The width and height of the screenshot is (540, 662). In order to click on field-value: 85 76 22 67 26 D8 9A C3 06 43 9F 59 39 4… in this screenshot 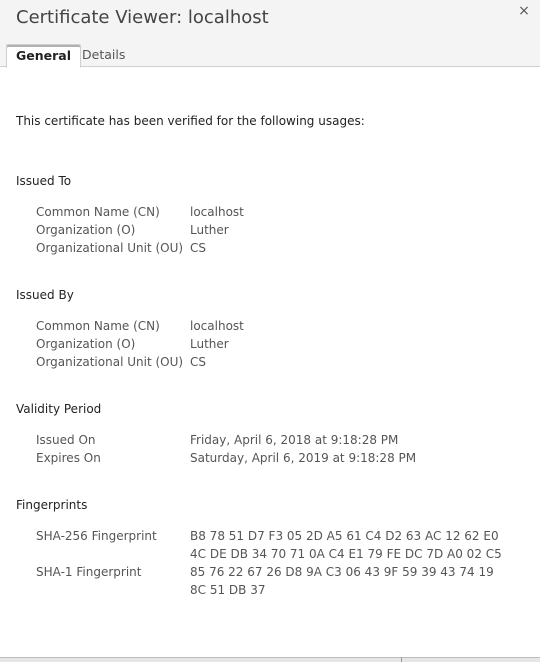, I will do `click(342, 572)`.